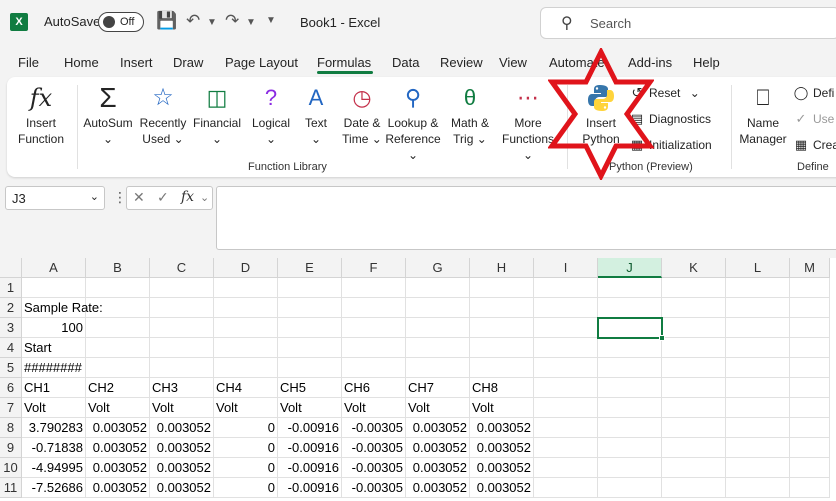 Image resolution: width=836 pixels, height=501 pixels. What do you see at coordinates (182, 448) in the screenshot?
I see `cell-c9: 0.003052` at bounding box center [182, 448].